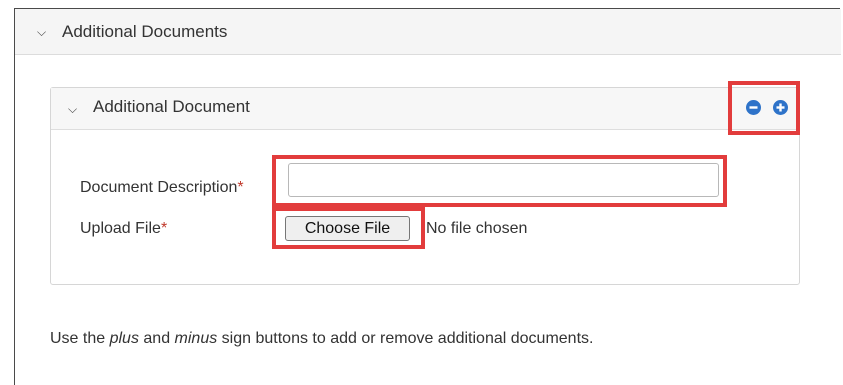 The height and width of the screenshot is (385, 843). I want to click on document-description-input, so click(503, 180).